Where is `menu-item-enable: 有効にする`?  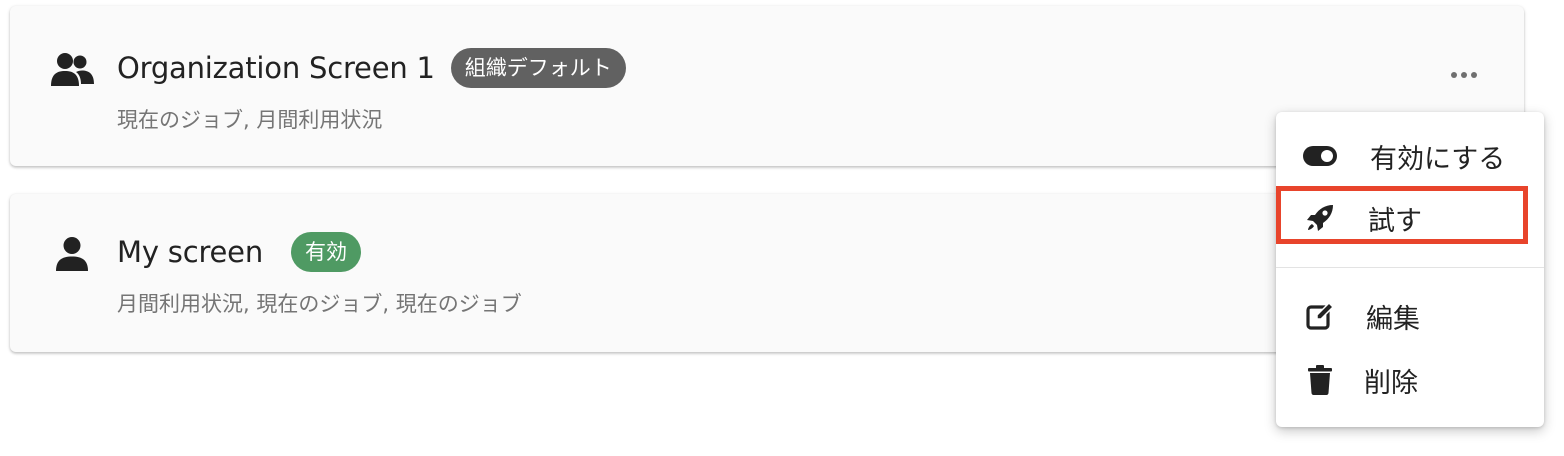
menu-item-enable: 有効にする is located at coordinates (1410, 156).